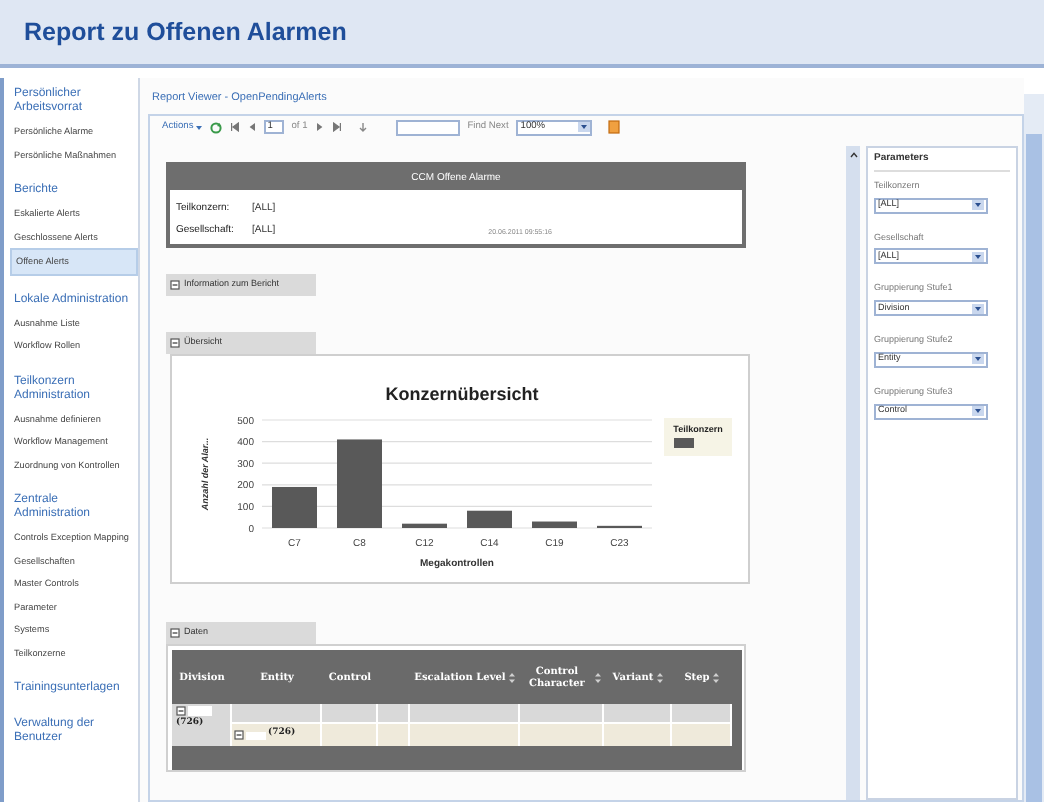 The width and height of the screenshot is (1044, 802). What do you see at coordinates (462, 394) in the screenshot?
I see `chart-title: Konzernübersicht` at bounding box center [462, 394].